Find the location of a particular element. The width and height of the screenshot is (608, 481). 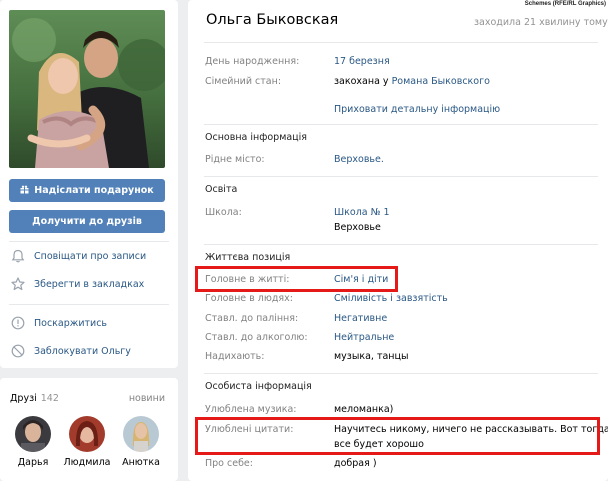

send-gift-button: Надіслати подарунок is located at coordinates (87, 190).